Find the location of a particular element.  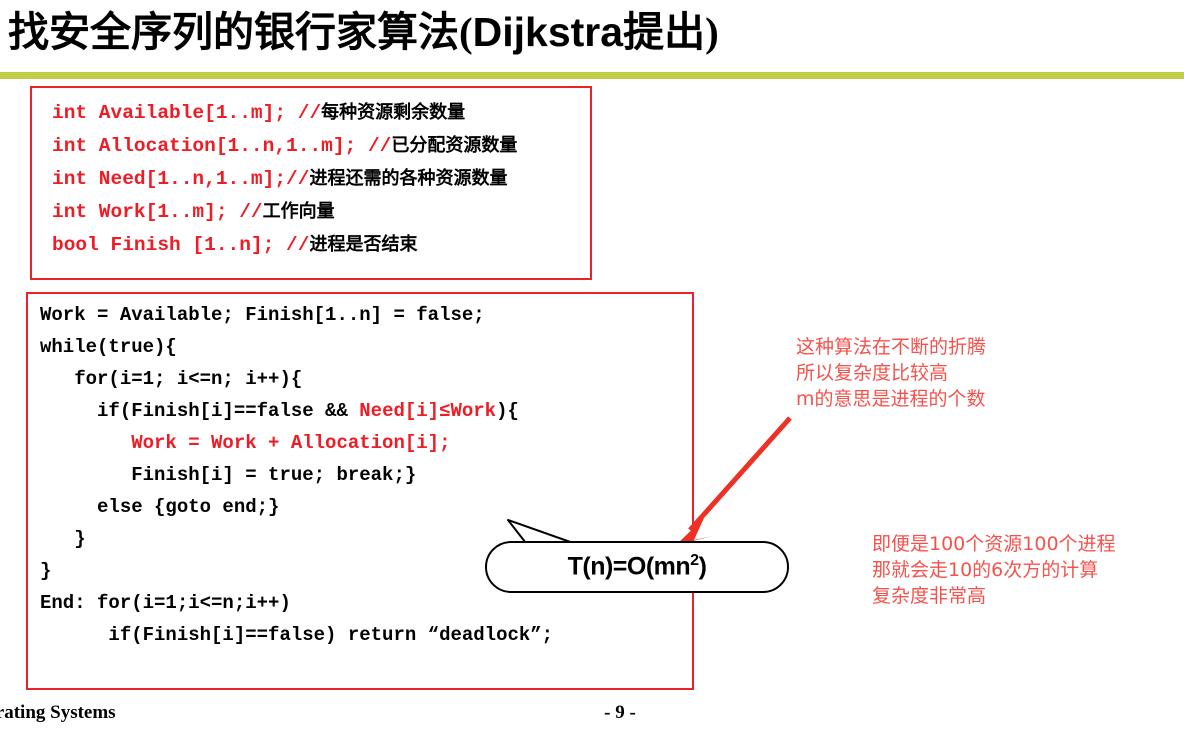

code-comment: 每种资源剩余数量 is located at coordinates (393, 112).